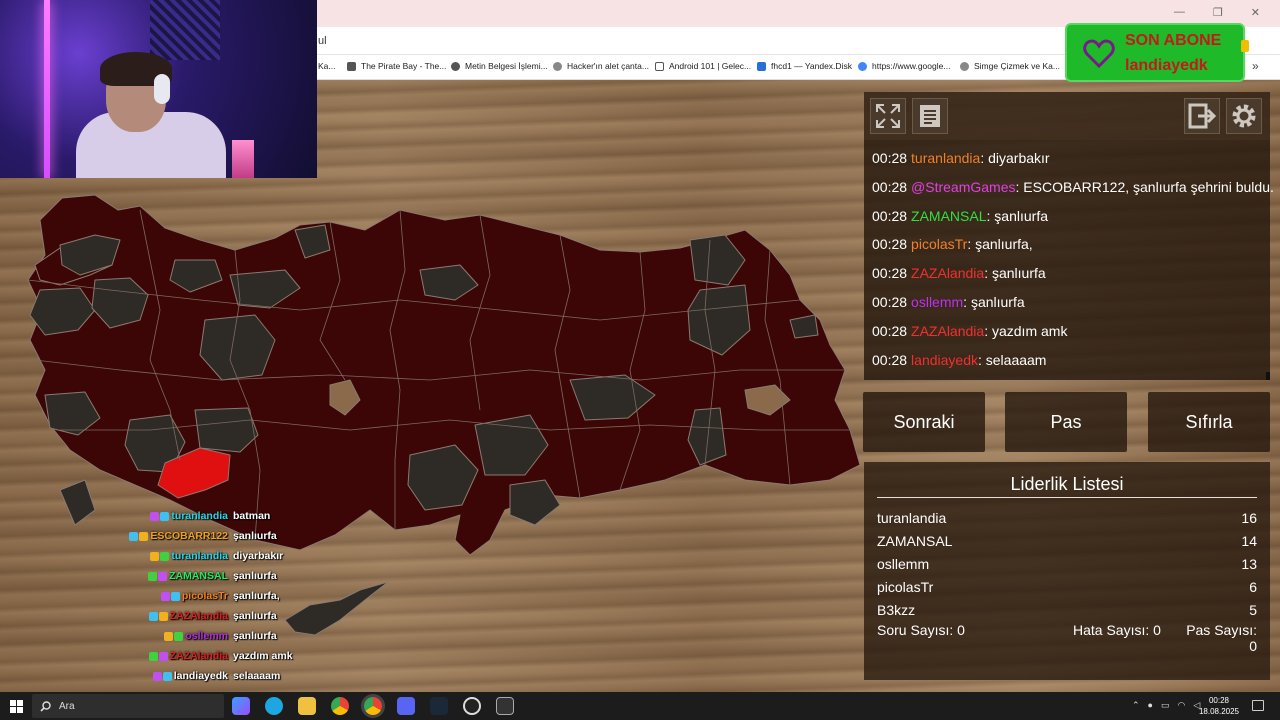 This screenshot has height=720, width=1280. I want to click on overlay-chat-row: ZAMANSAL şanlıurfa, so click(182, 576).